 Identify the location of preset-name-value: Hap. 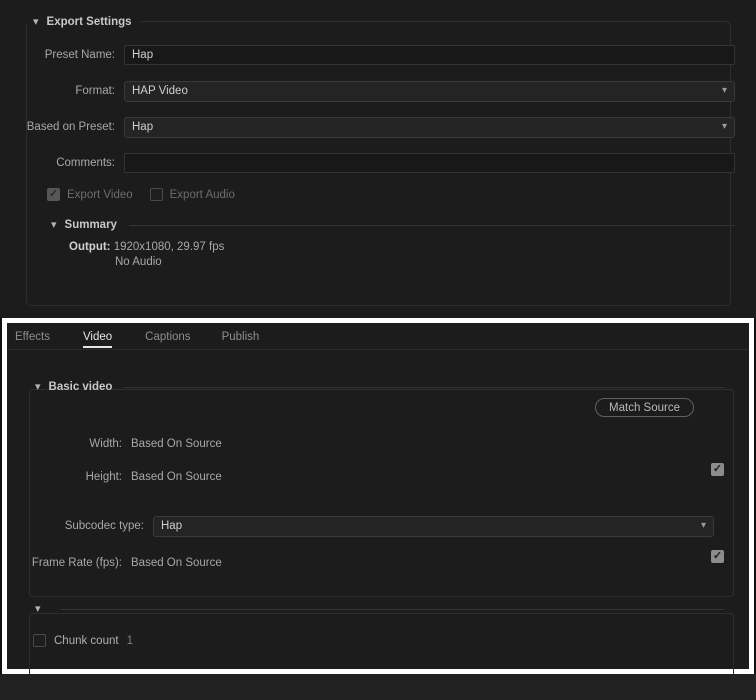
(143, 55).